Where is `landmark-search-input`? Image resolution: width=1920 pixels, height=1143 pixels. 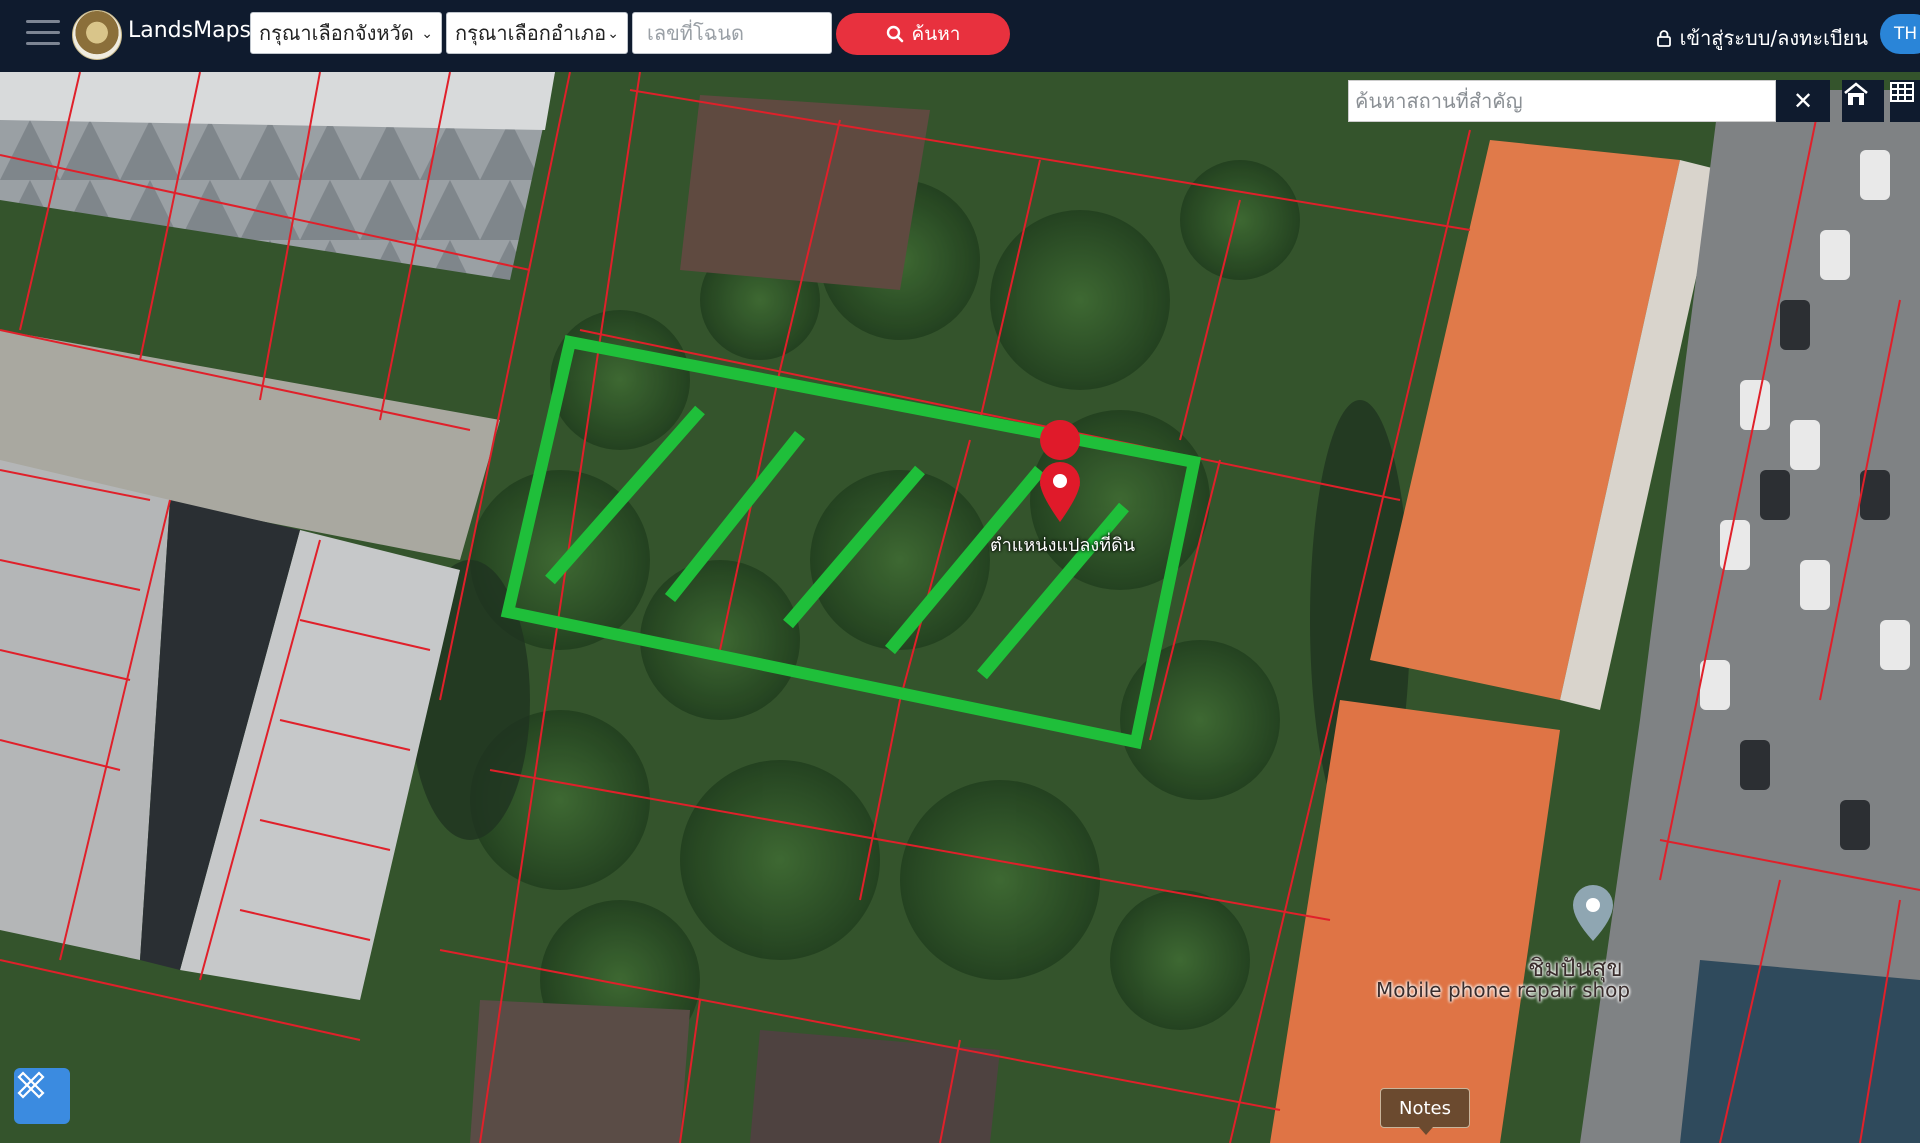
landmark-search-input is located at coordinates (1562, 101).